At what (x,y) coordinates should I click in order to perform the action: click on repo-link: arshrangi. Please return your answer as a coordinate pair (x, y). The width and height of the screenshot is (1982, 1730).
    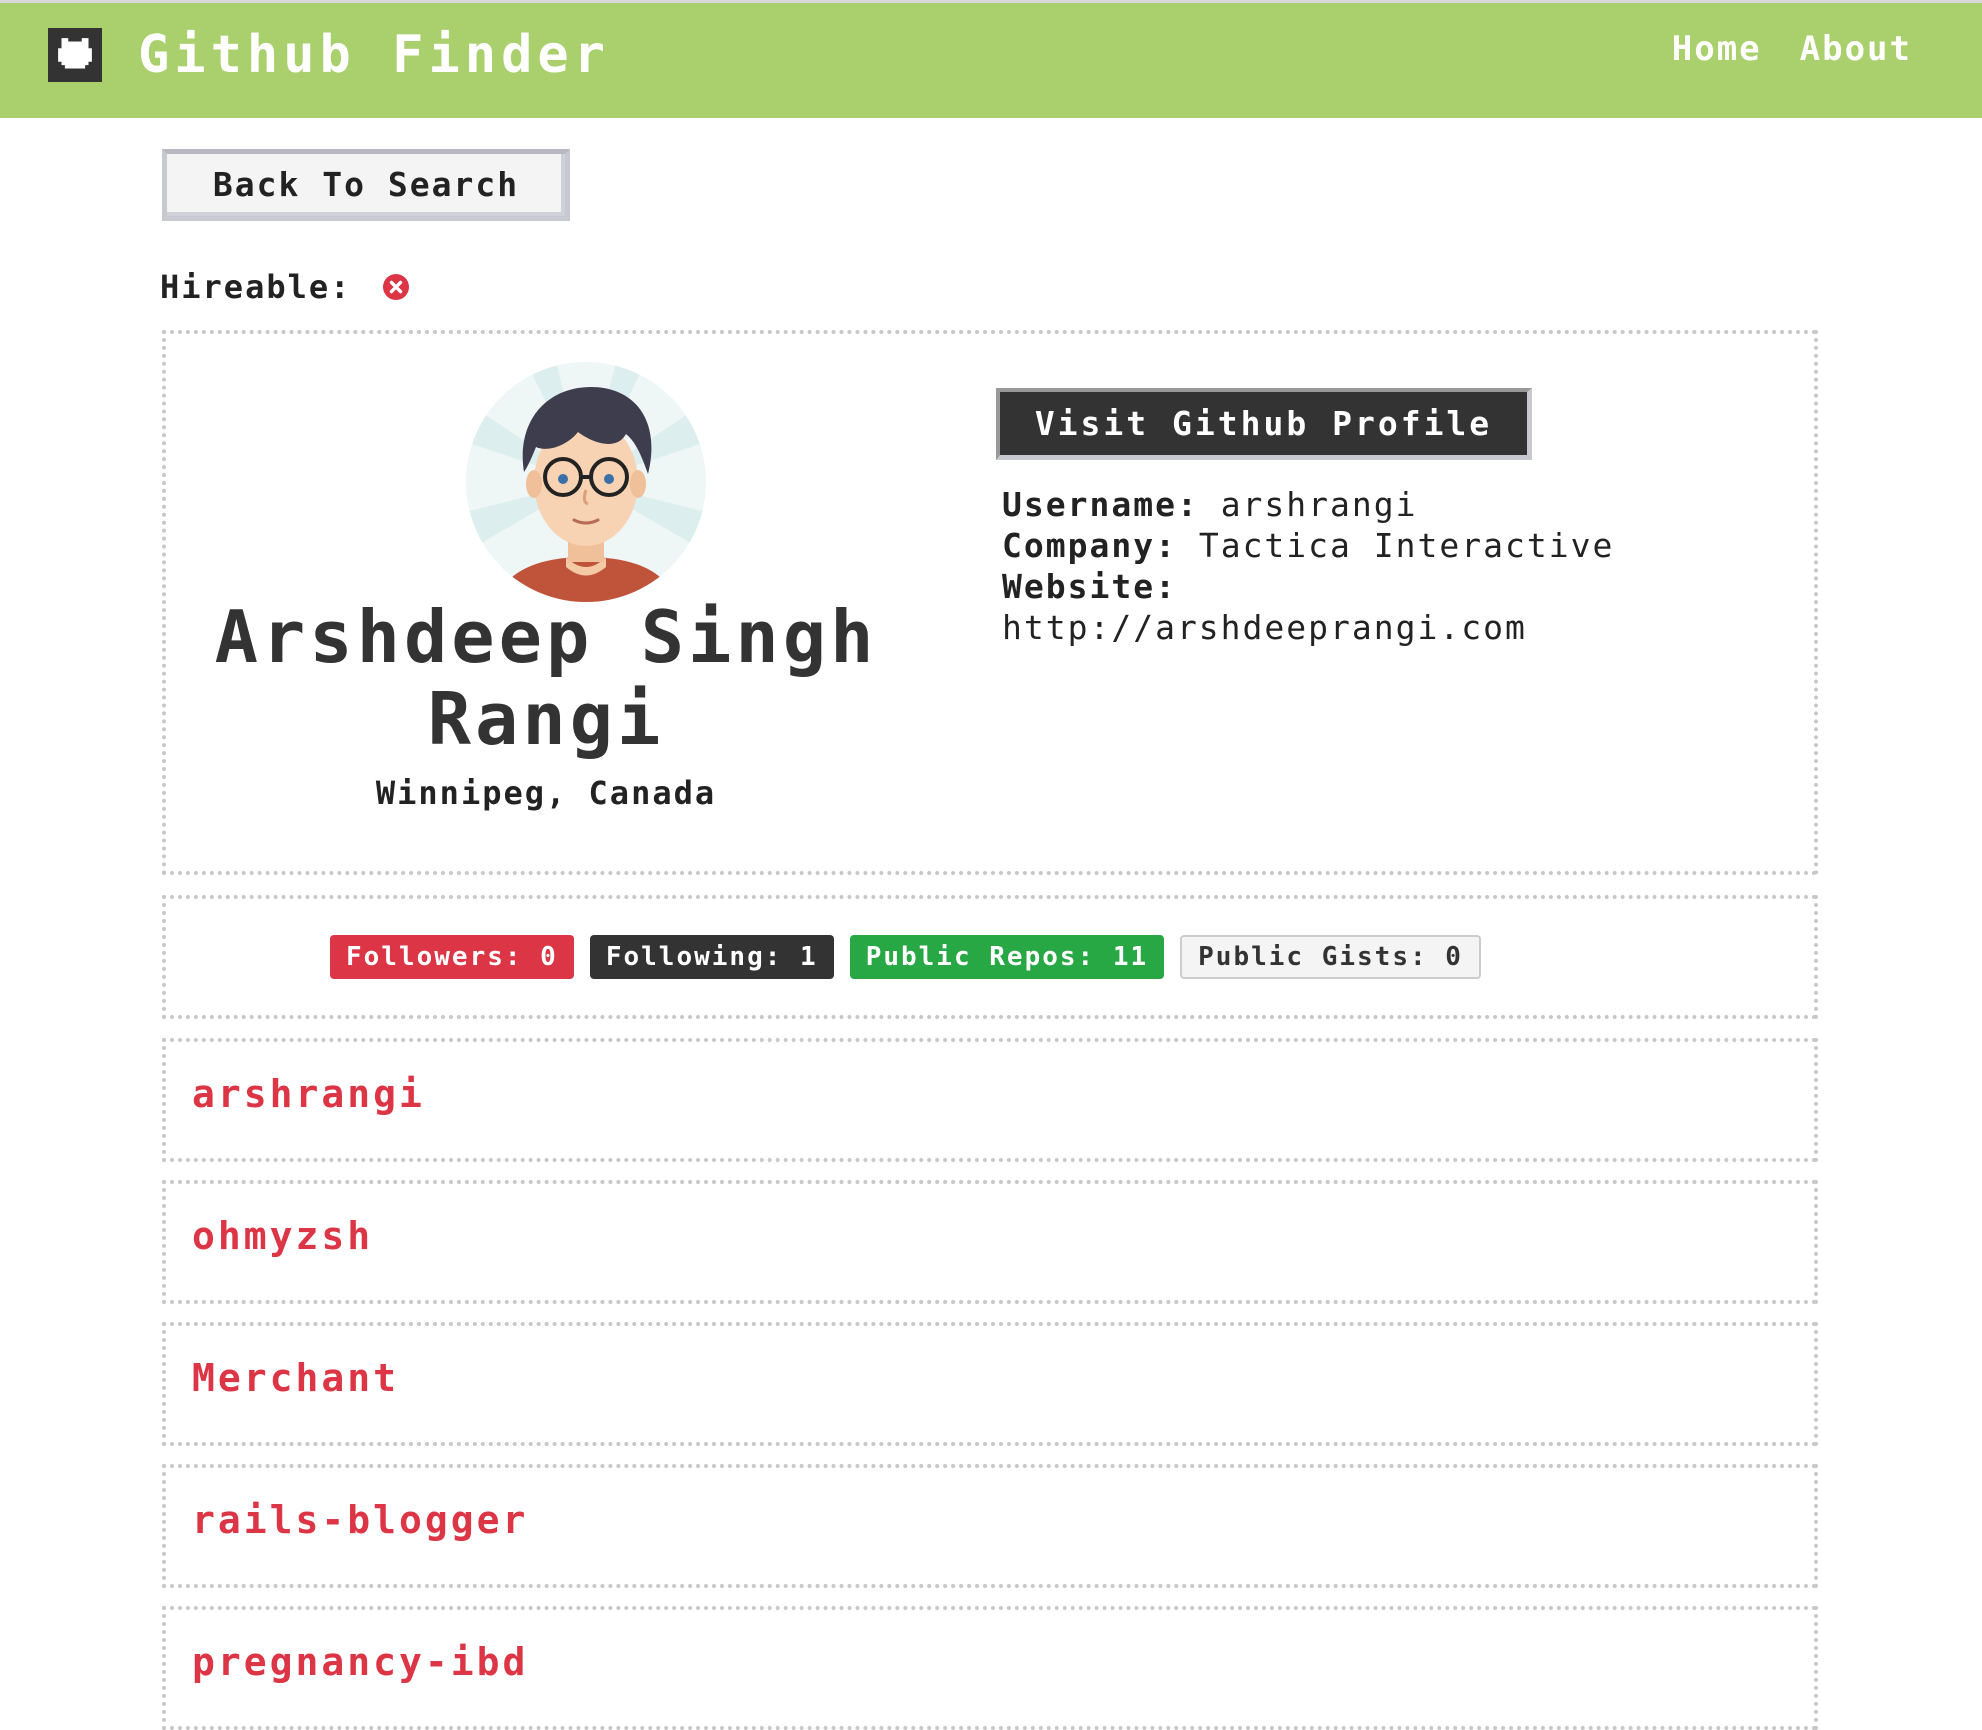
    Looking at the image, I should click on (308, 1094).